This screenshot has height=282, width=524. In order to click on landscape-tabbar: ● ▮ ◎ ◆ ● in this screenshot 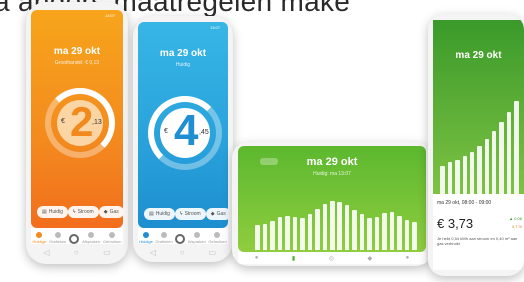, I will do `click(332, 258)`.